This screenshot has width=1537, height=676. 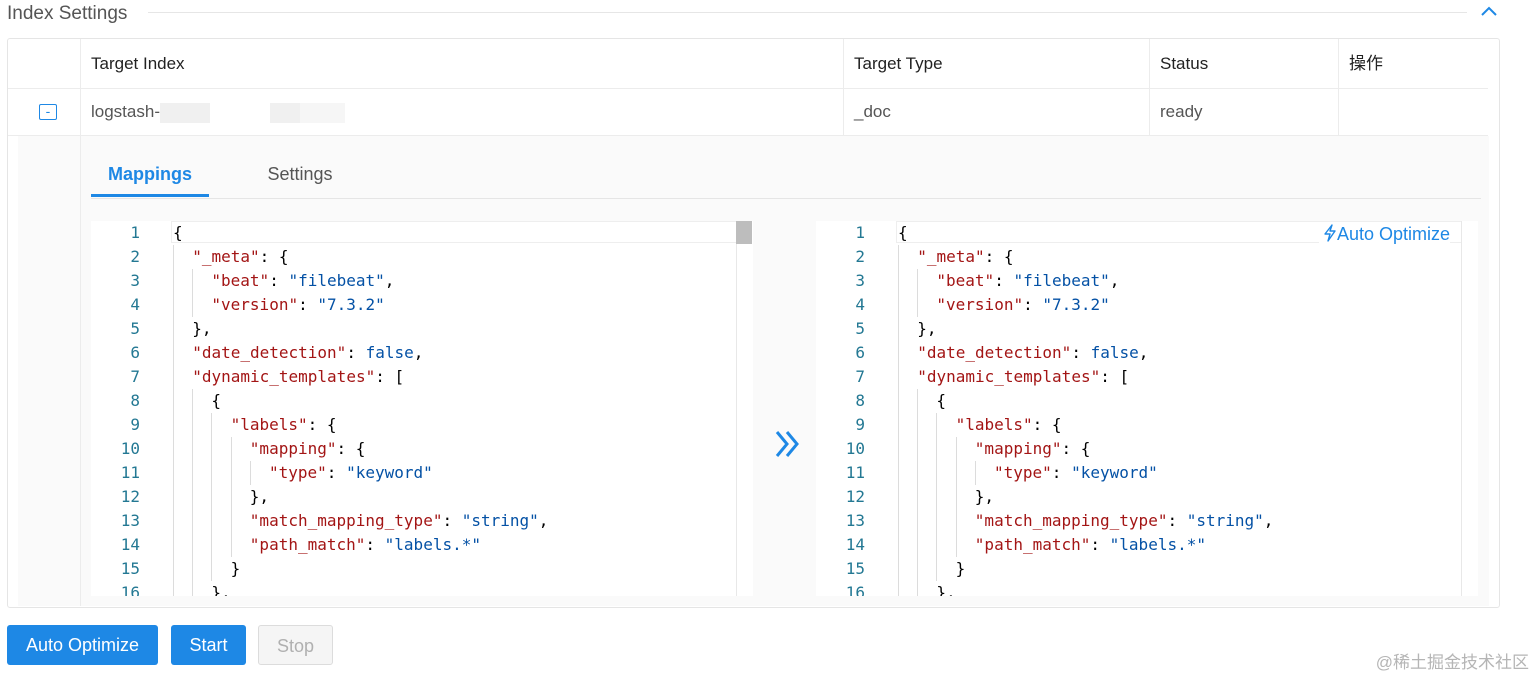 I want to click on auto-optimize-link: Auto Optimize, so click(x=1384, y=234).